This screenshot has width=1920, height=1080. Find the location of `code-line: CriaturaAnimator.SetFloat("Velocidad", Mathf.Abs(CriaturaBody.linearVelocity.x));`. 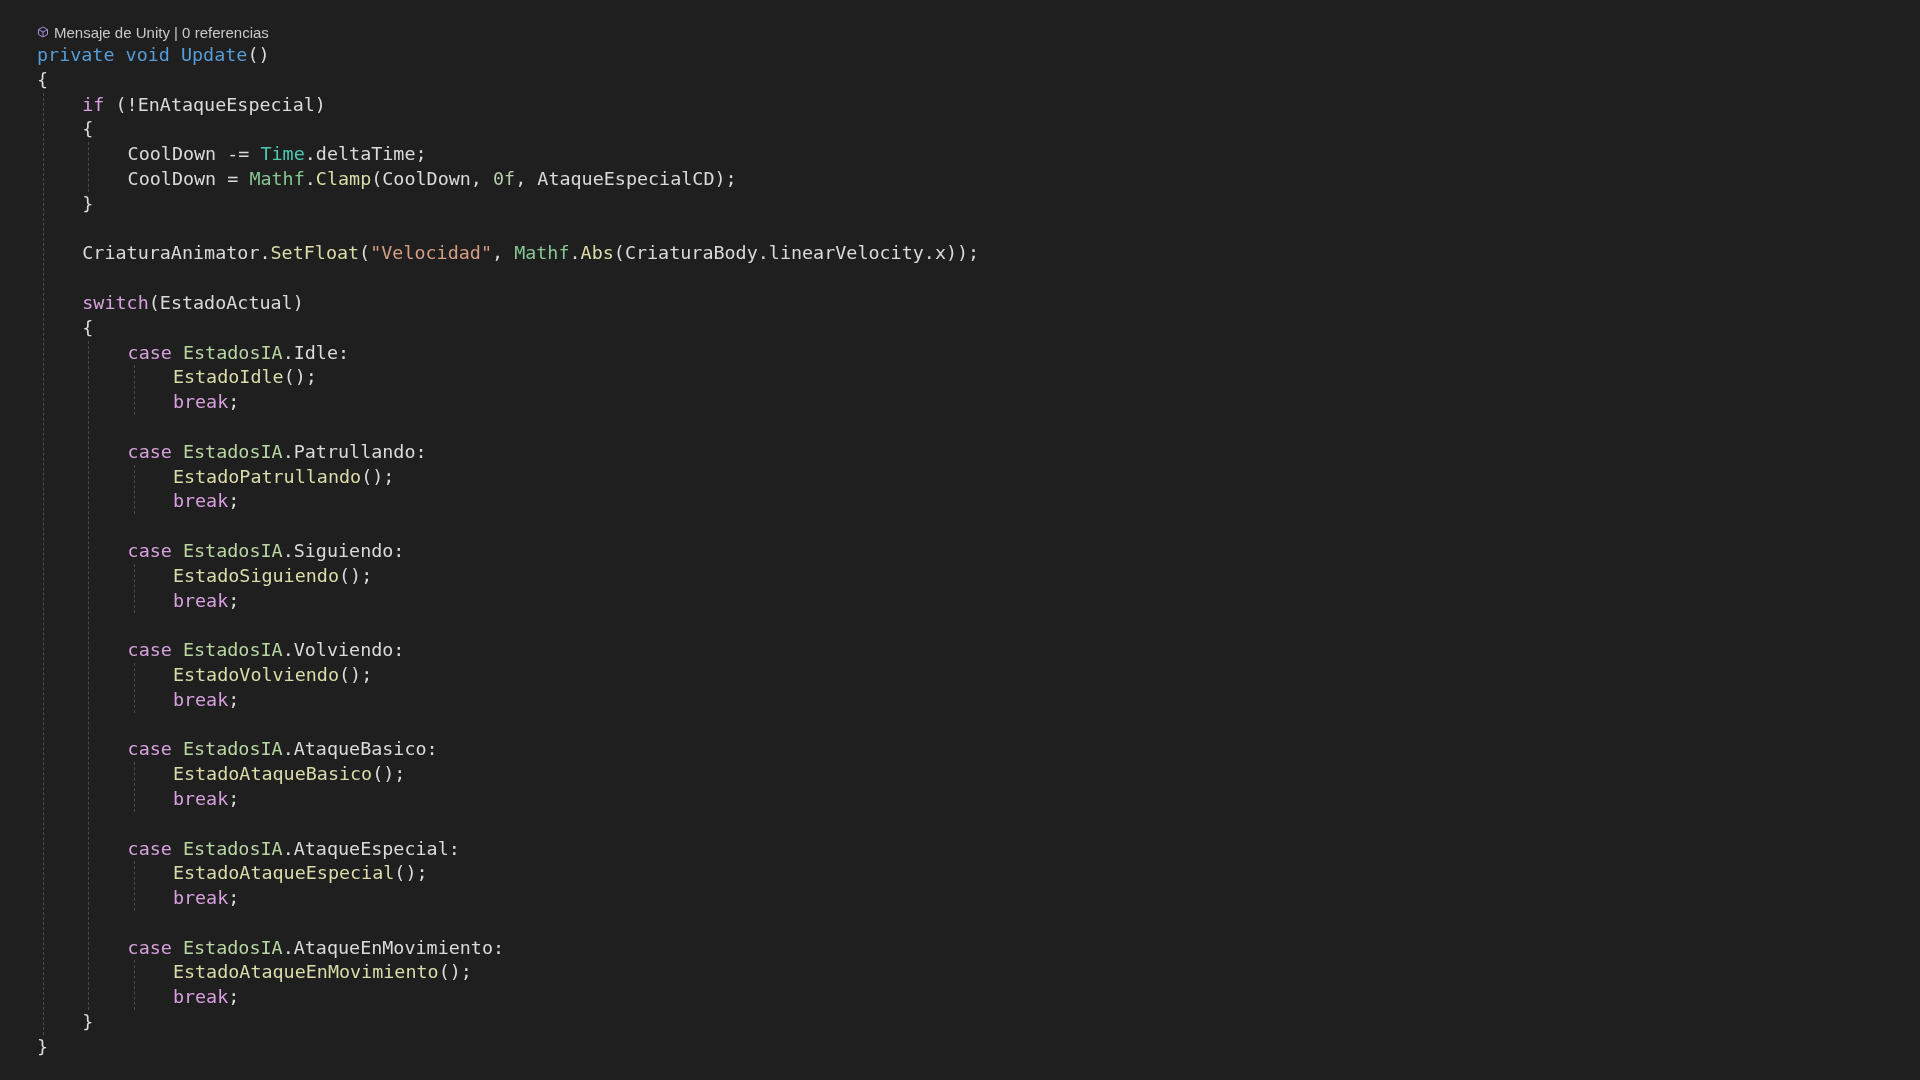

code-line: CriaturaAnimator.SetFloat("Velocidad", Mathf.Abs(CriaturaBody.linearVelocity.x)); is located at coordinates (531, 253).